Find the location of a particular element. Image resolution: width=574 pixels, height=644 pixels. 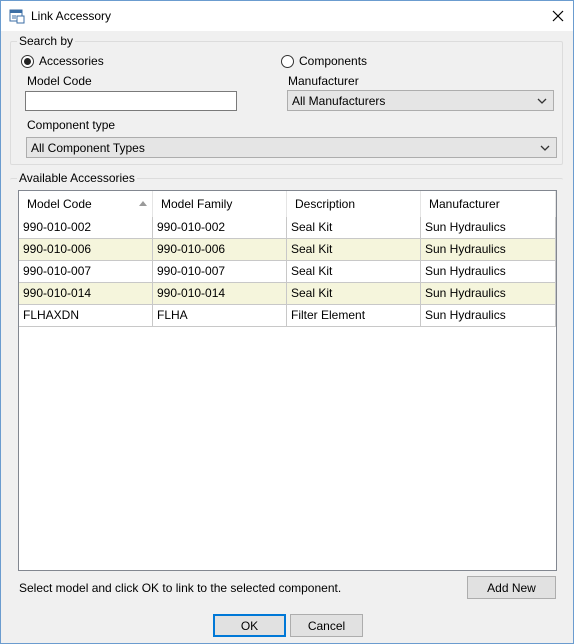

cell-model-code: 990-010-007 is located at coordinates (86, 271).